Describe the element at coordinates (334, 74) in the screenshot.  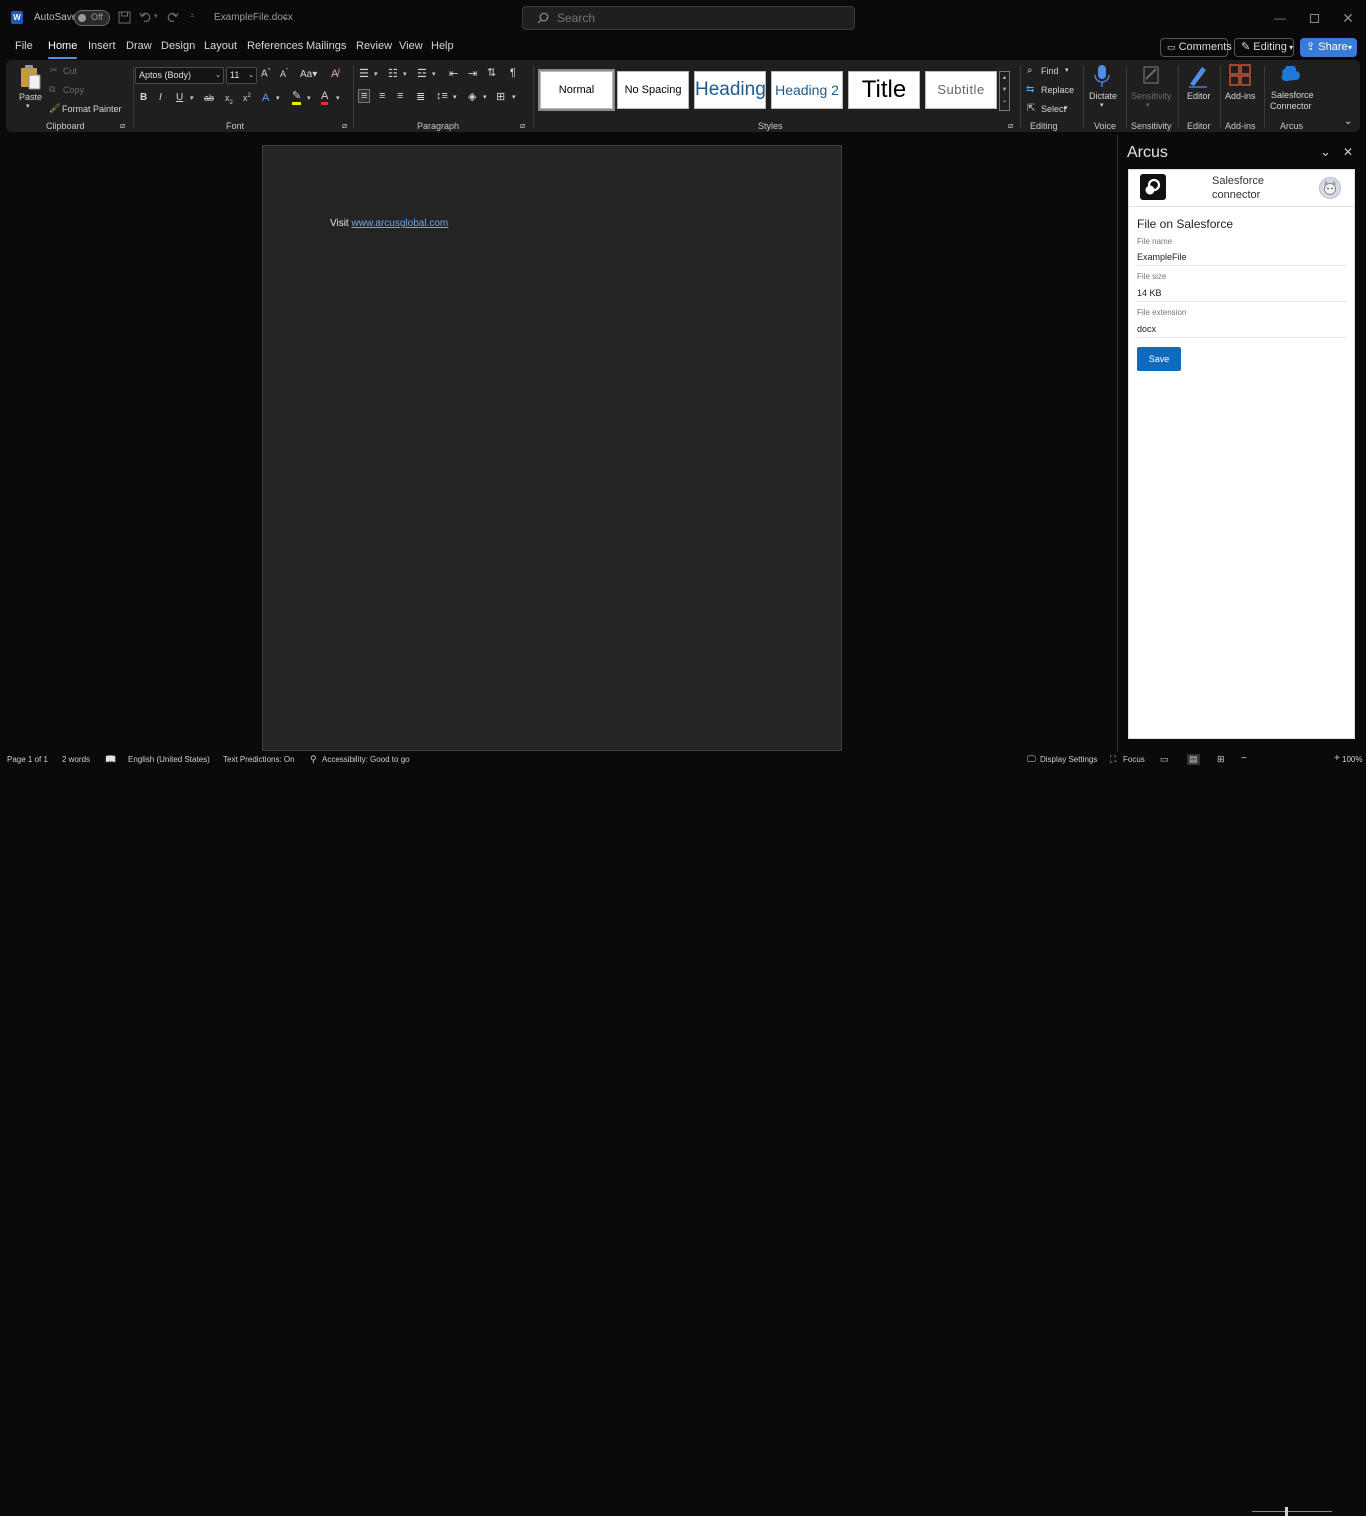
I see `clear-formatting-icon: A̸` at that location.